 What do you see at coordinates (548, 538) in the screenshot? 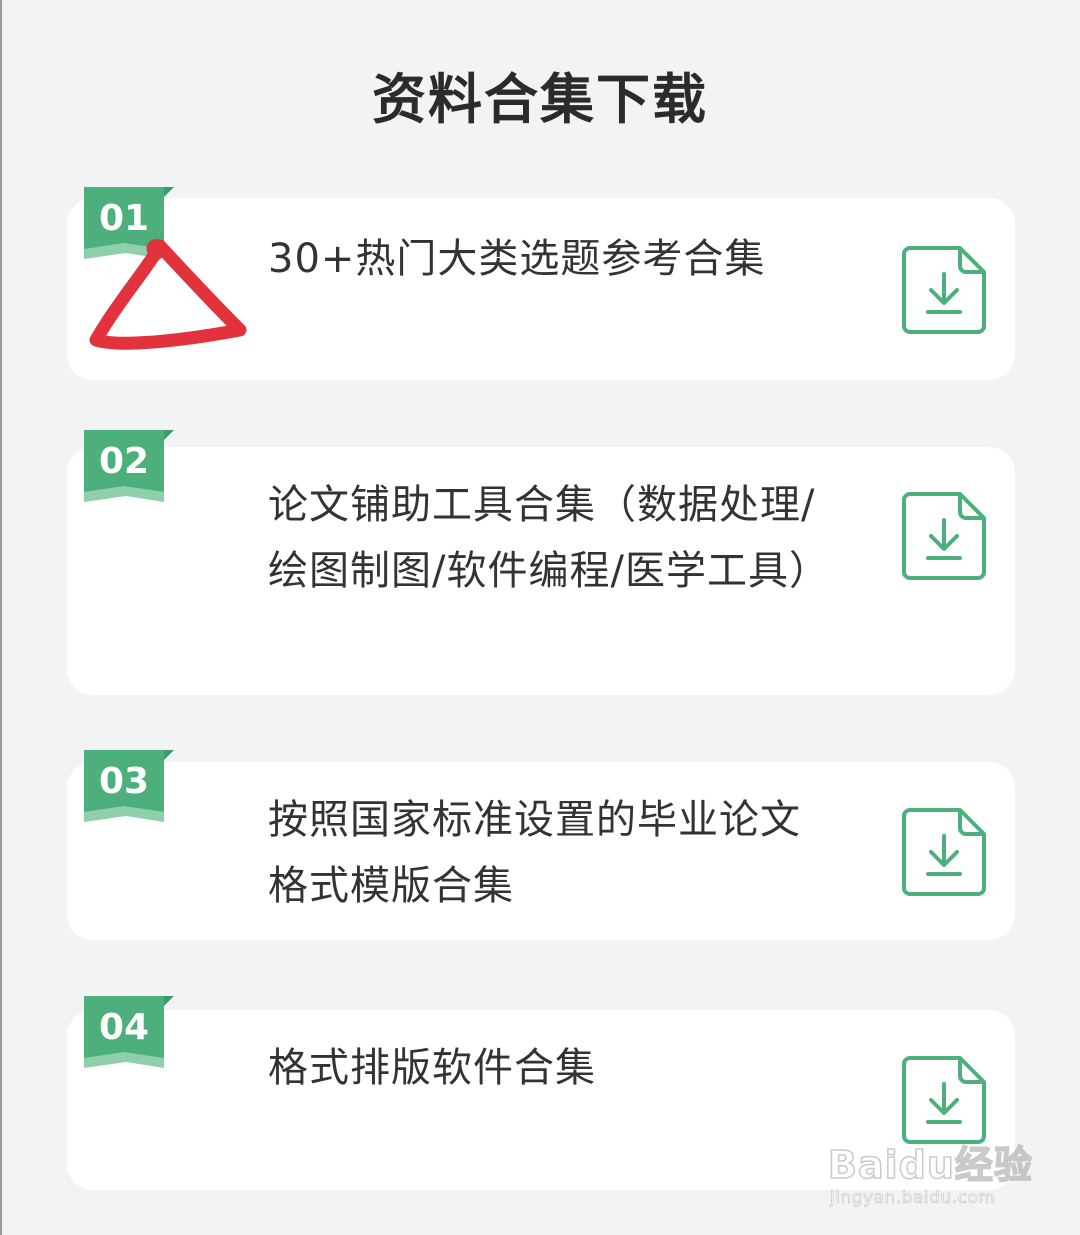
I see `item-title-2: 论文铺助工具合集（数据处理/绘图制图/软件编程/医学工具）` at bounding box center [548, 538].